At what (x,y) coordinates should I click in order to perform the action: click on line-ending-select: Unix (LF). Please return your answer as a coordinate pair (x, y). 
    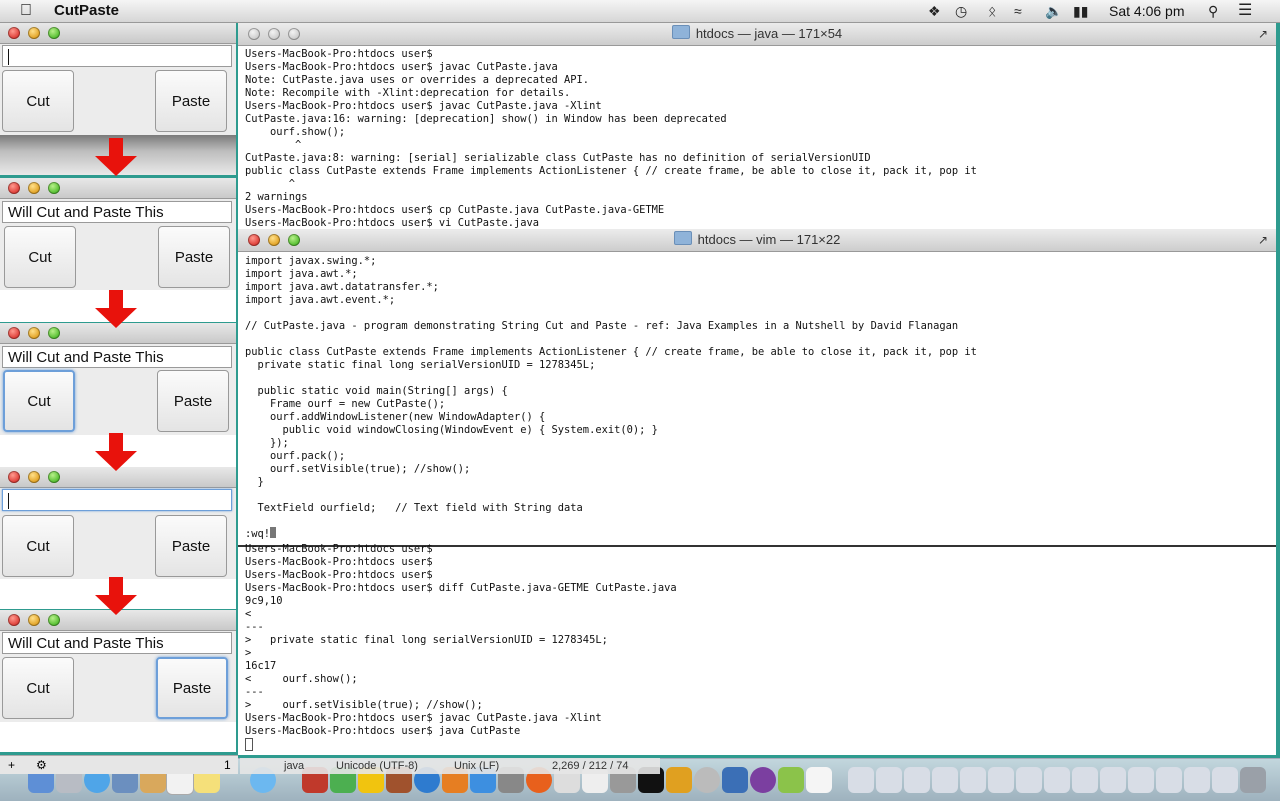
    Looking at the image, I should click on (476, 766).